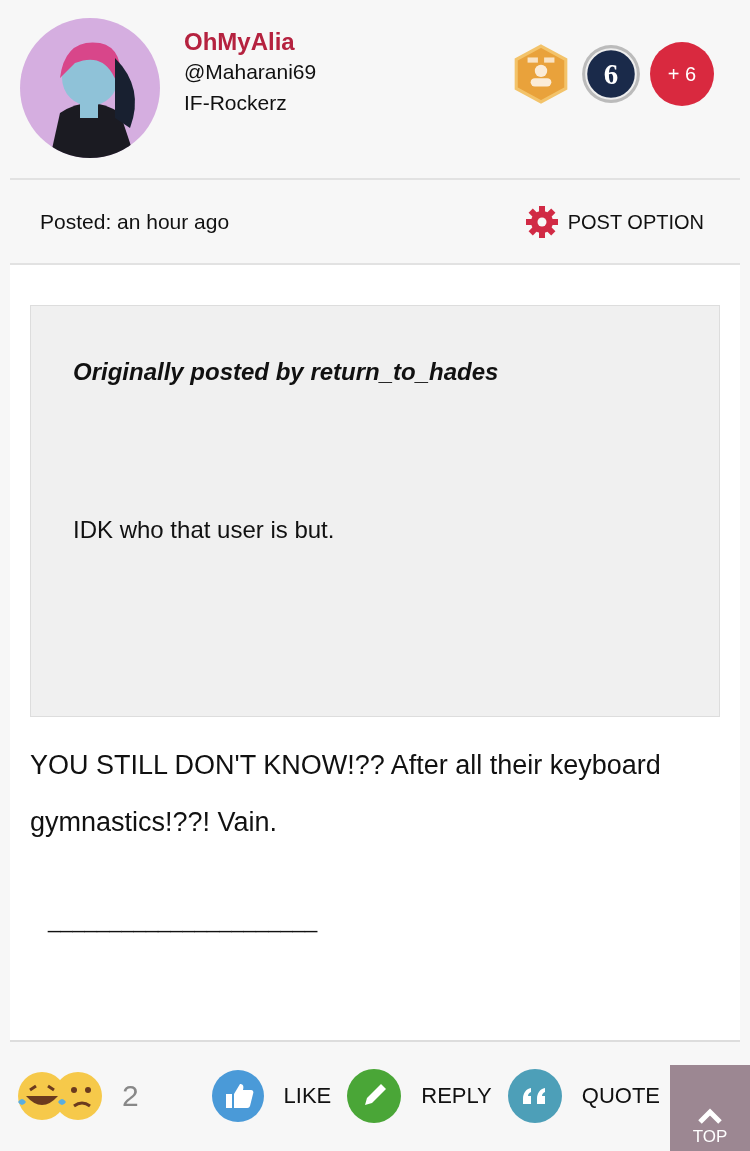  I want to click on user-name: OhMyAlia, so click(250, 42).